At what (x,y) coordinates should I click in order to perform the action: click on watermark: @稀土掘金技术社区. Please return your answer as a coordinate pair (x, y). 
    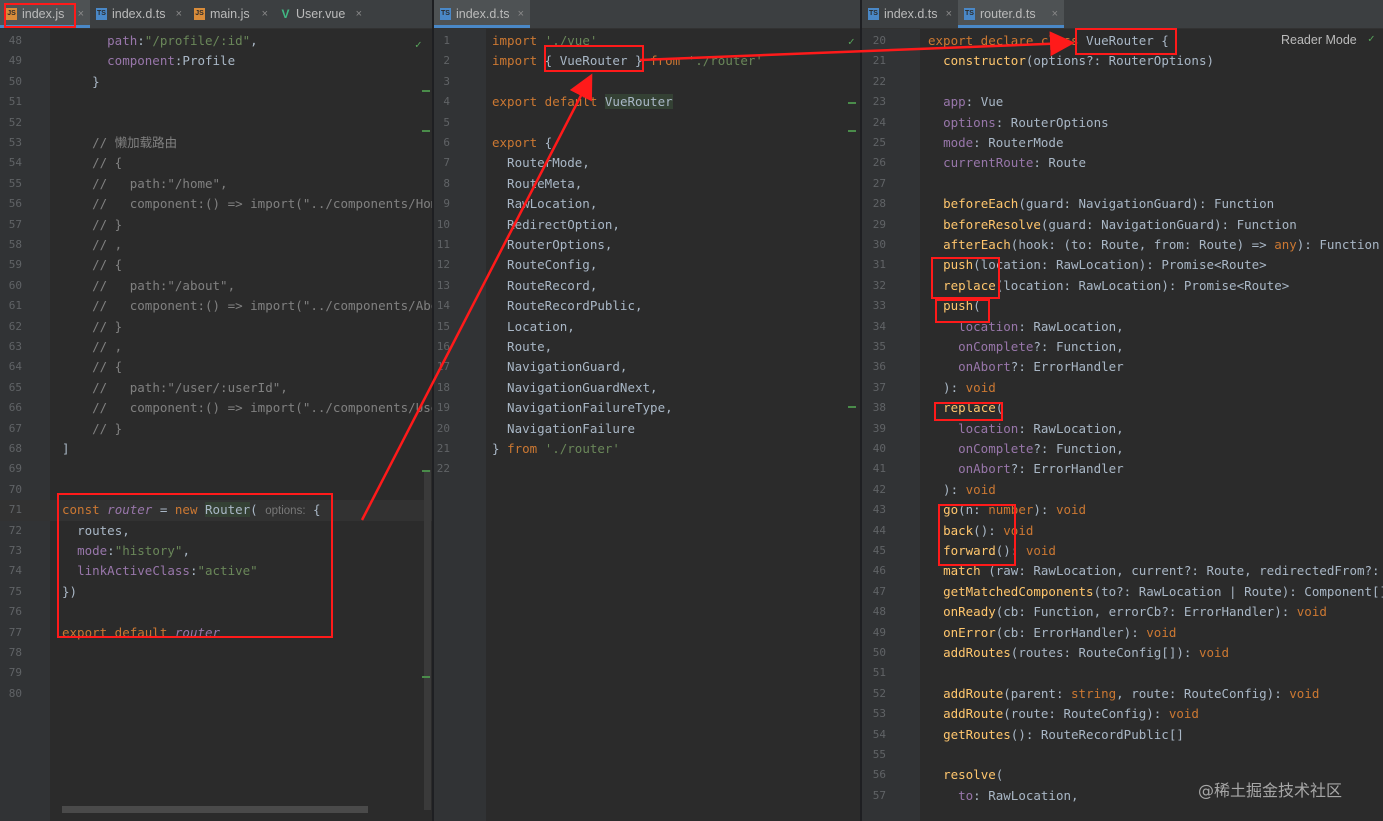
    Looking at the image, I should click on (1270, 790).